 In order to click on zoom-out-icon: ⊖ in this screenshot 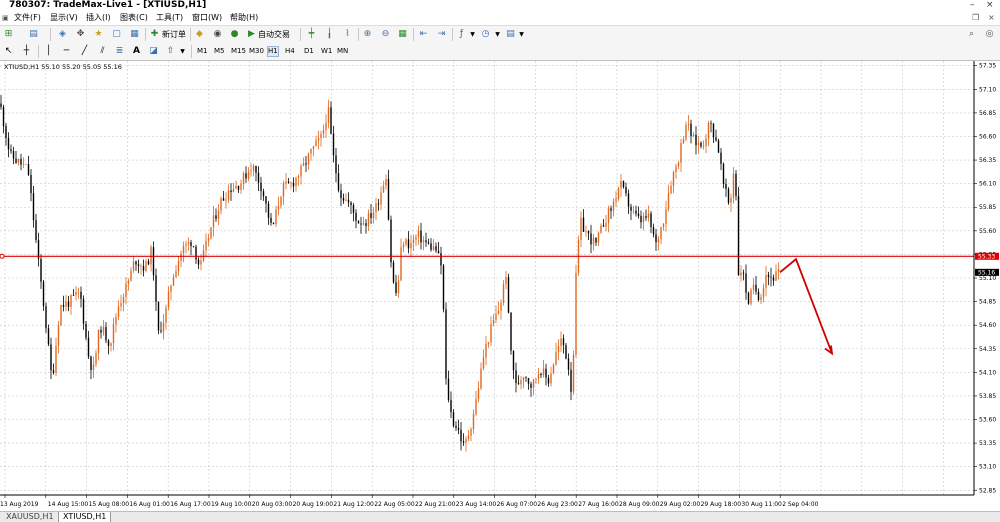, I will do `click(385, 34)`.